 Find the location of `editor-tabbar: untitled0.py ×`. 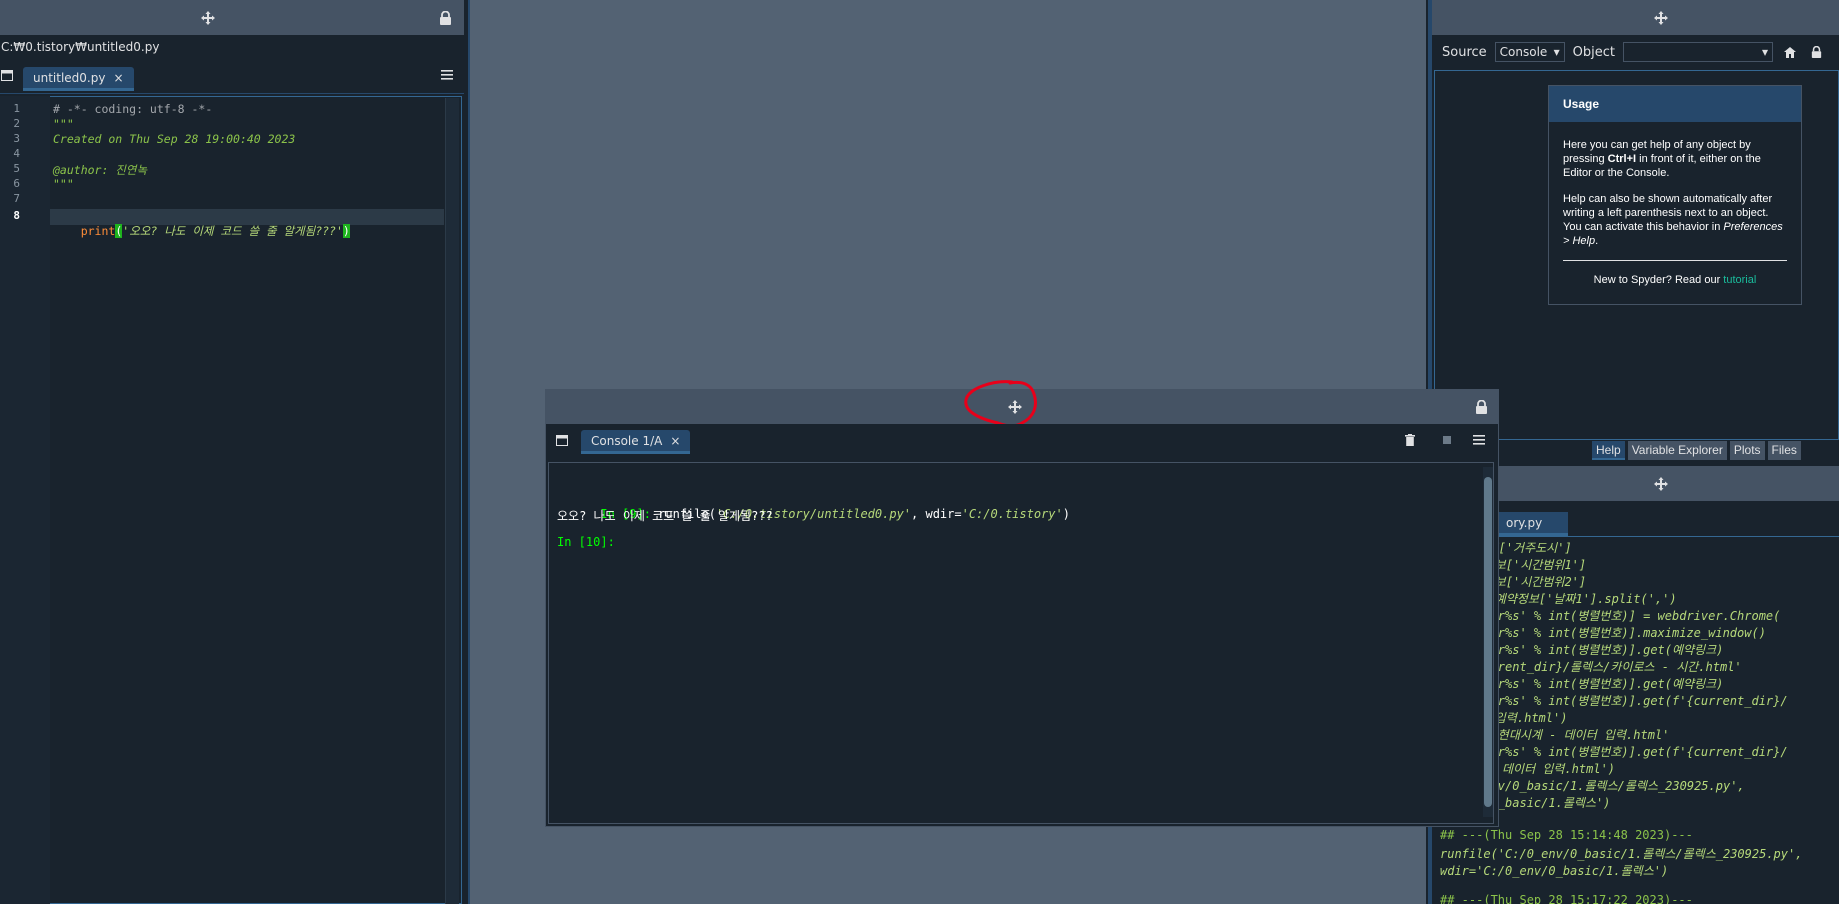

editor-tabbar: untitled0.py × is located at coordinates (232, 78).